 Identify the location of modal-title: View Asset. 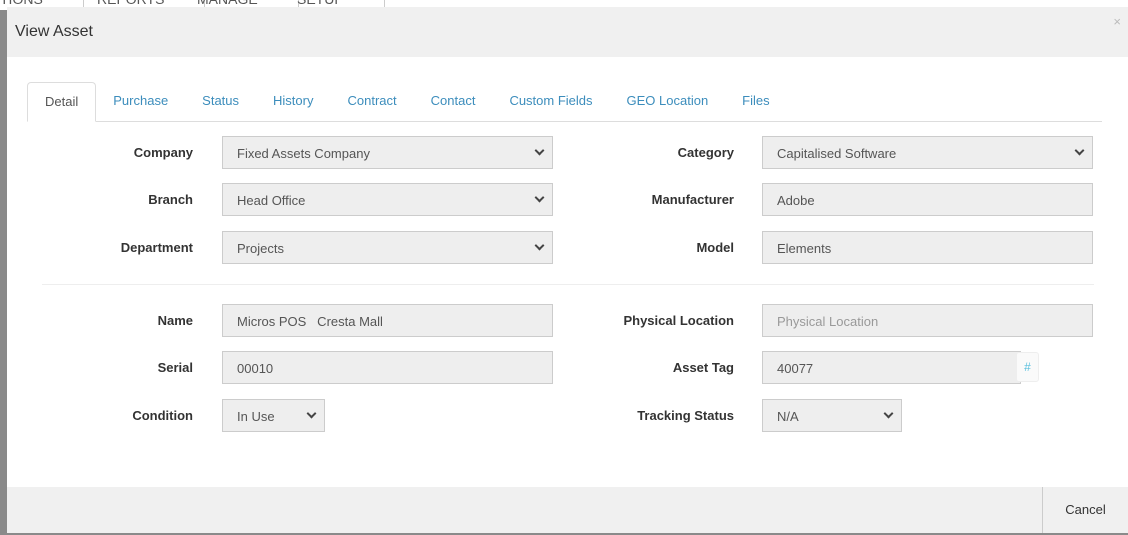
(54, 31).